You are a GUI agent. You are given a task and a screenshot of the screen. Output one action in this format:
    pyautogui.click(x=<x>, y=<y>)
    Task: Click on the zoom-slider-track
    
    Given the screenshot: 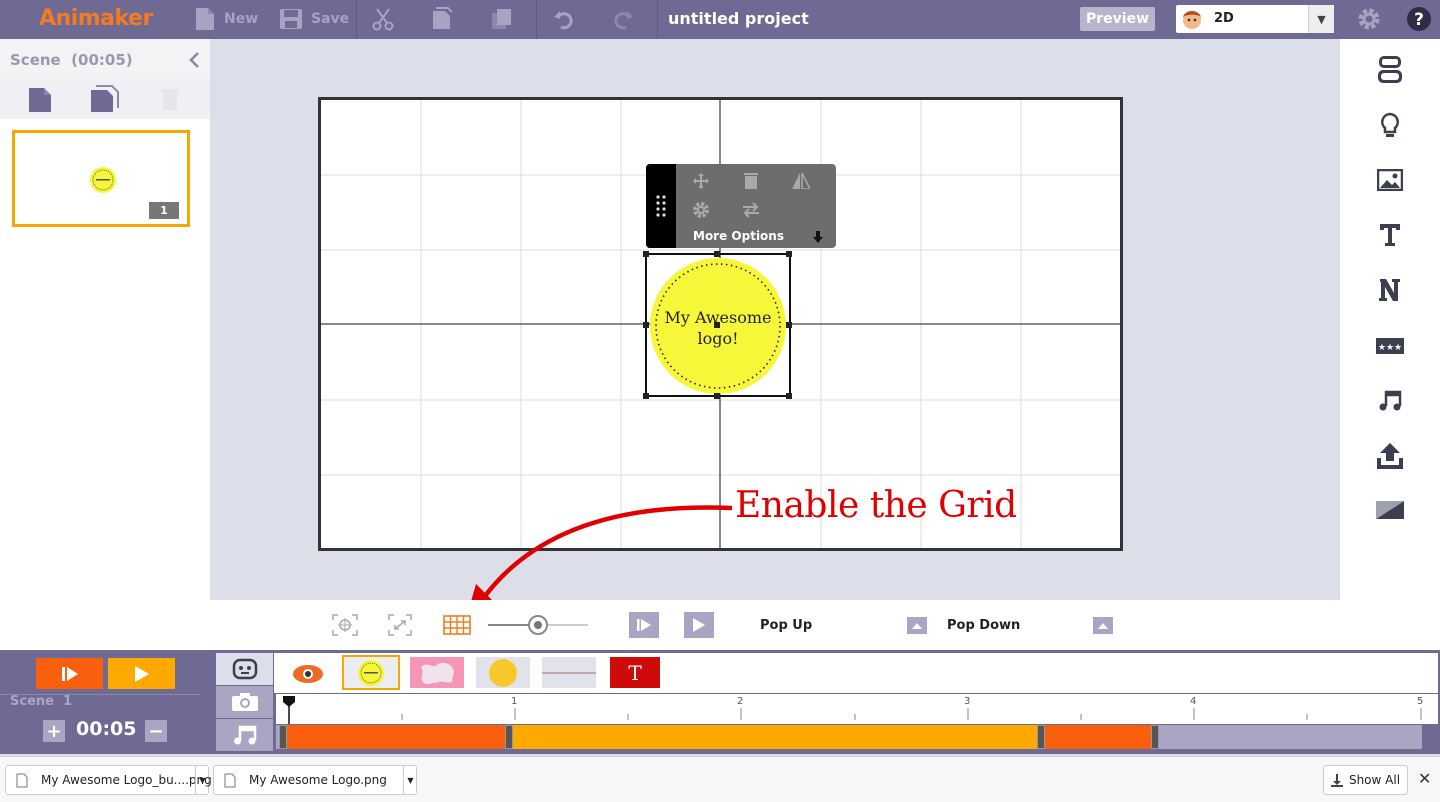 What is the action you would take?
    pyautogui.click(x=538, y=625)
    